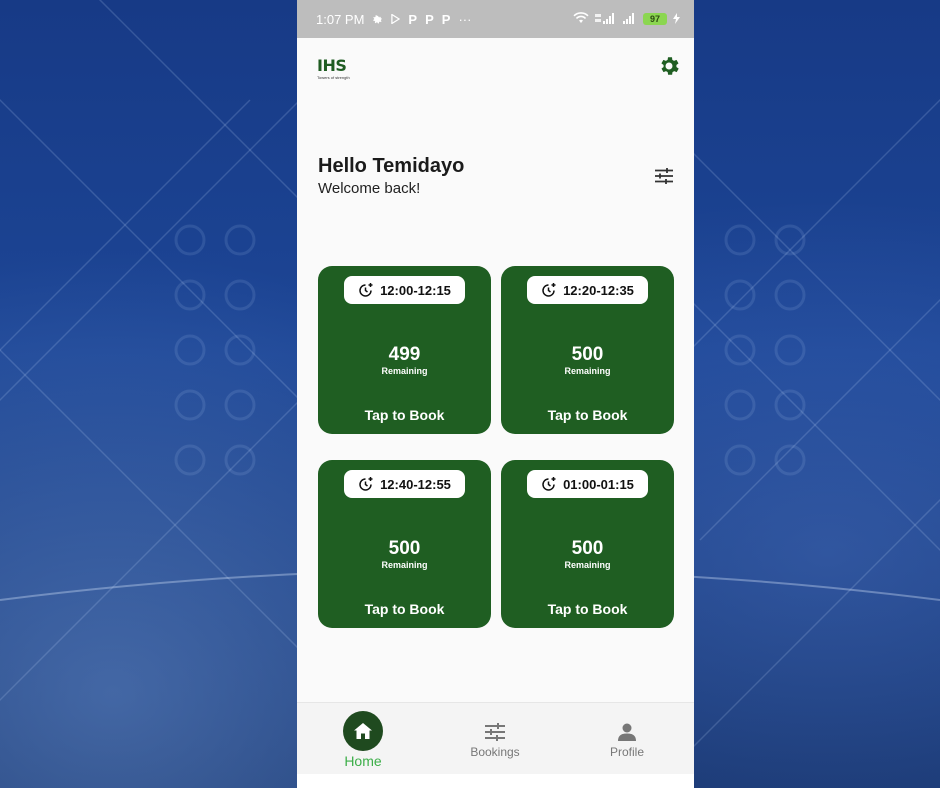 The width and height of the screenshot is (940, 788). Describe the element at coordinates (404, 354) in the screenshot. I see `slot-remaining-count: 499` at that location.